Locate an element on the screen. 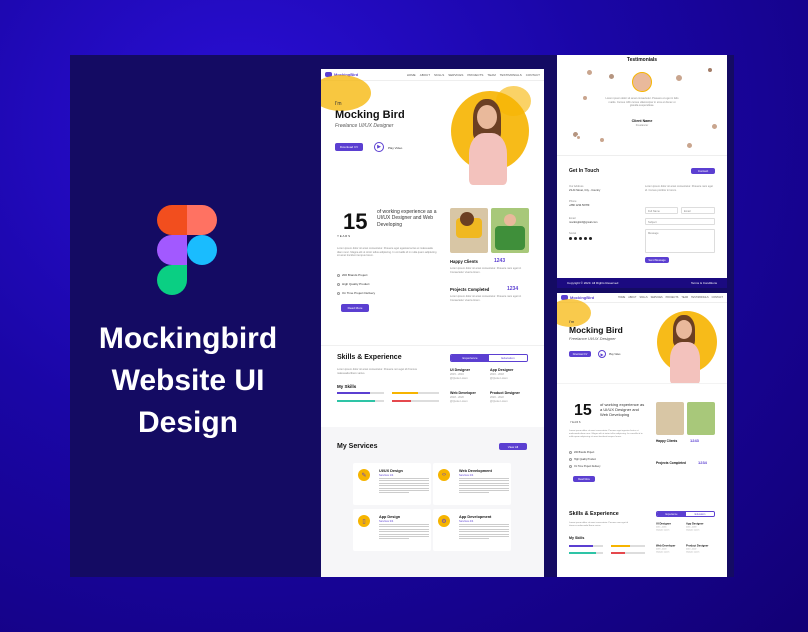  service-subtitle: Services 1/4 is located at coordinates (386, 475).